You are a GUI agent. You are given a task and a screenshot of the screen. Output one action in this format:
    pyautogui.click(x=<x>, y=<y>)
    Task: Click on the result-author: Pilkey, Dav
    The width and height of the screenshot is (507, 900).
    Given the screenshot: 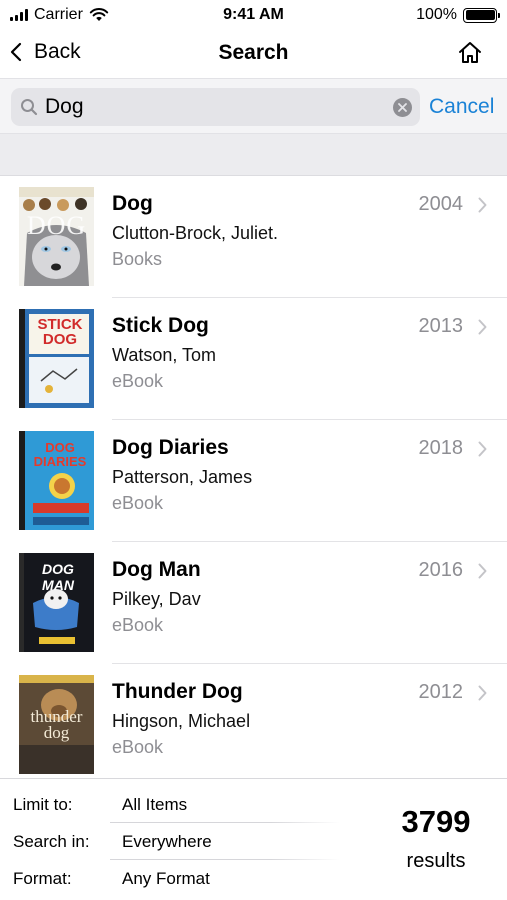 What is the action you would take?
    pyautogui.click(x=156, y=599)
    